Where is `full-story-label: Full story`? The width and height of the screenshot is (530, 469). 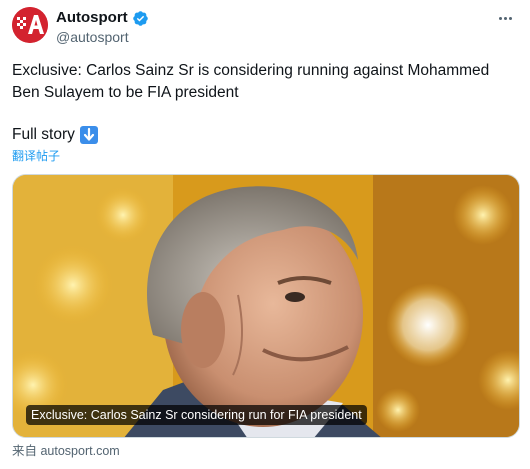 full-story-label: Full story is located at coordinates (43, 134).